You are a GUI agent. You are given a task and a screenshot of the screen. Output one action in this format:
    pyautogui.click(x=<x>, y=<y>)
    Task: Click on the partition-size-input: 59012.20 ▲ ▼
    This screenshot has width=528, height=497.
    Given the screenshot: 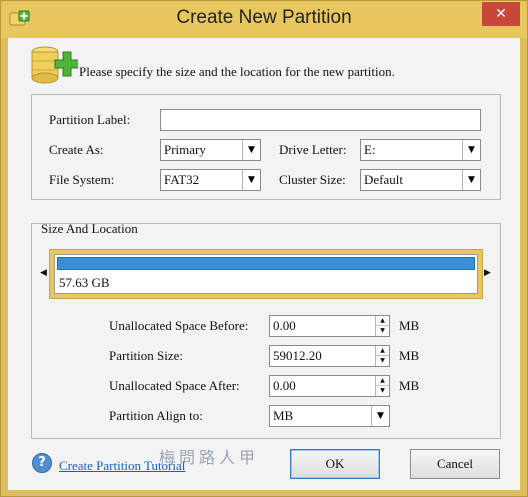 What is the action you would take?
    pyautogui.click(x=329, y=356)
    